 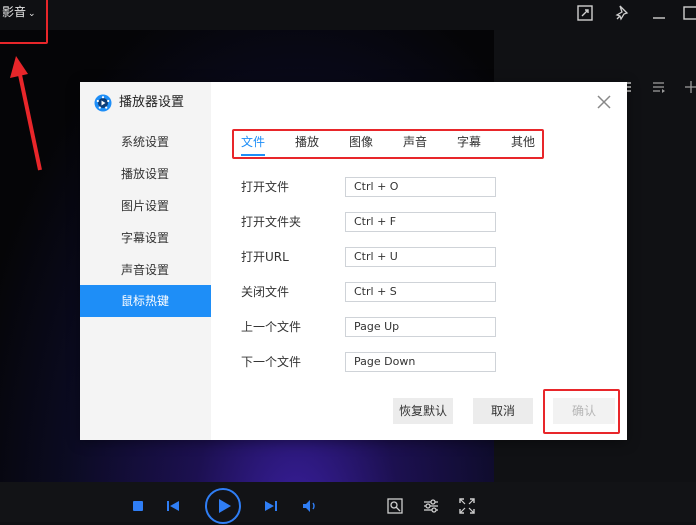 What do you see at coordinates (659, 13) in the screenshot?
I see `minimize-icon` at bounding box center [659, 13].